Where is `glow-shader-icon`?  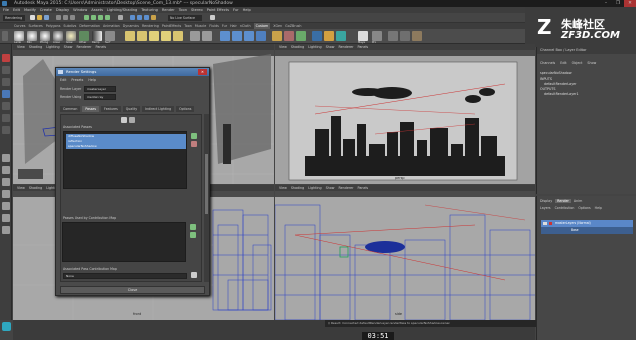
glow-shader-icon is located at coordinates (71, 36).